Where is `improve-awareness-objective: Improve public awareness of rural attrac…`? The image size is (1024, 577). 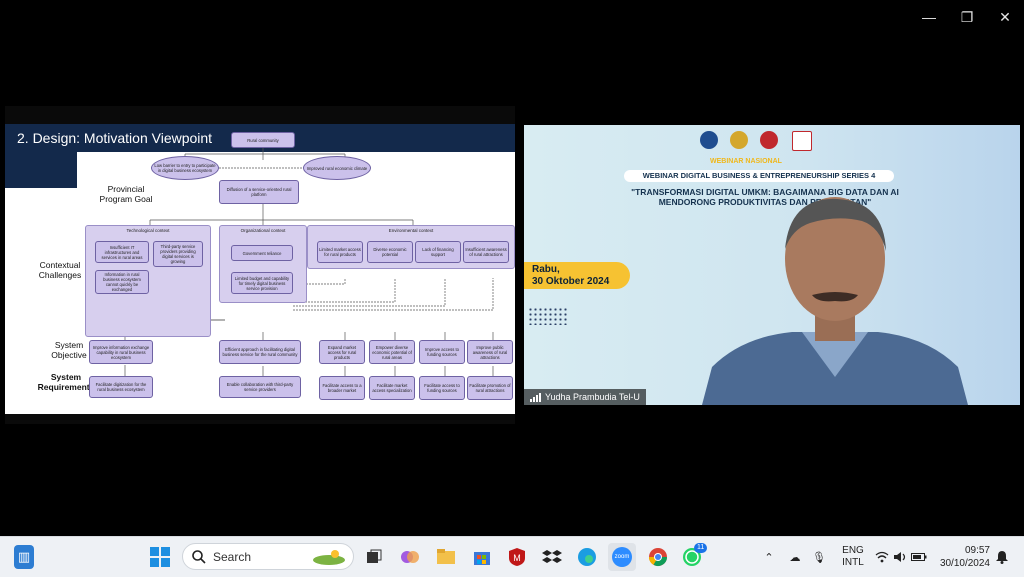 improve-awareness-objective: Improve public awareness of rural attrac… is located at coordinates (490, 352).